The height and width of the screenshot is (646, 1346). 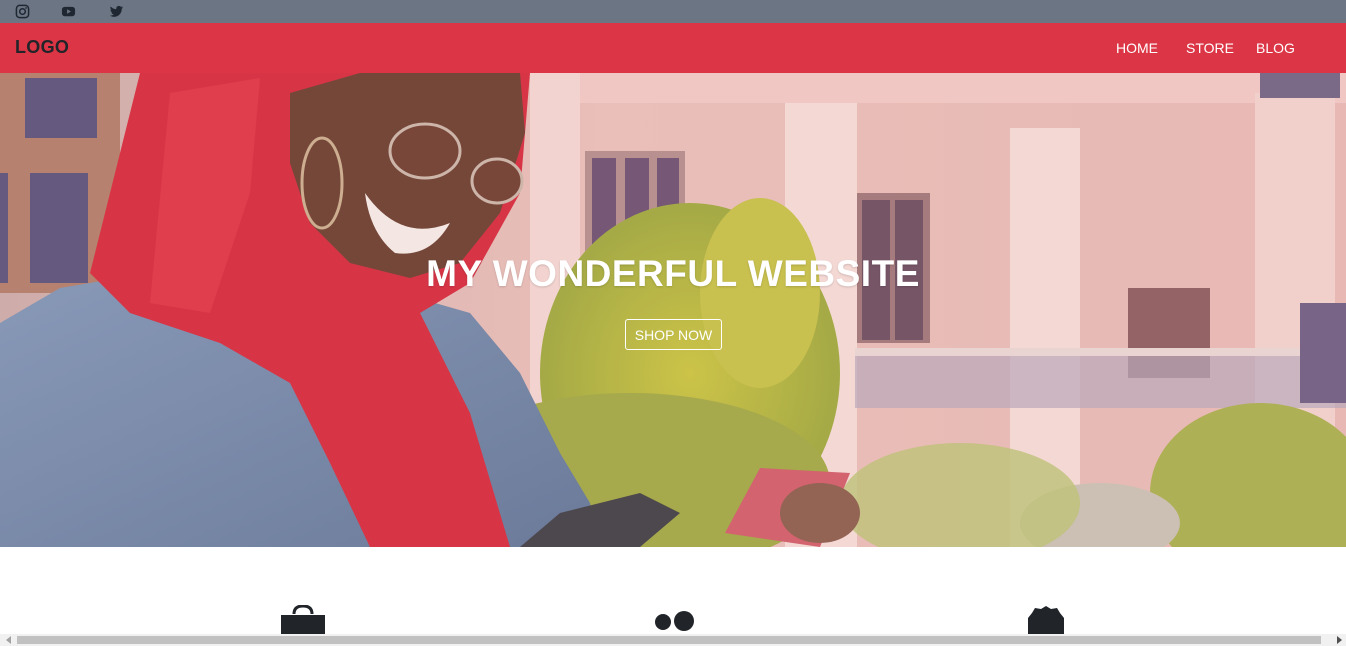 I want to click on navbar: LOGO HOME STORE BLOG, so click(x=673, y=48).